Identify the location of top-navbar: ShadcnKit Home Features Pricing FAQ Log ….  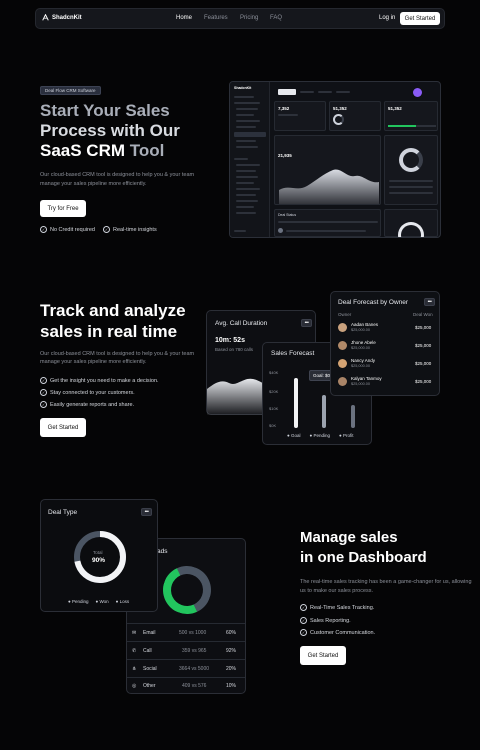
(240, 18).